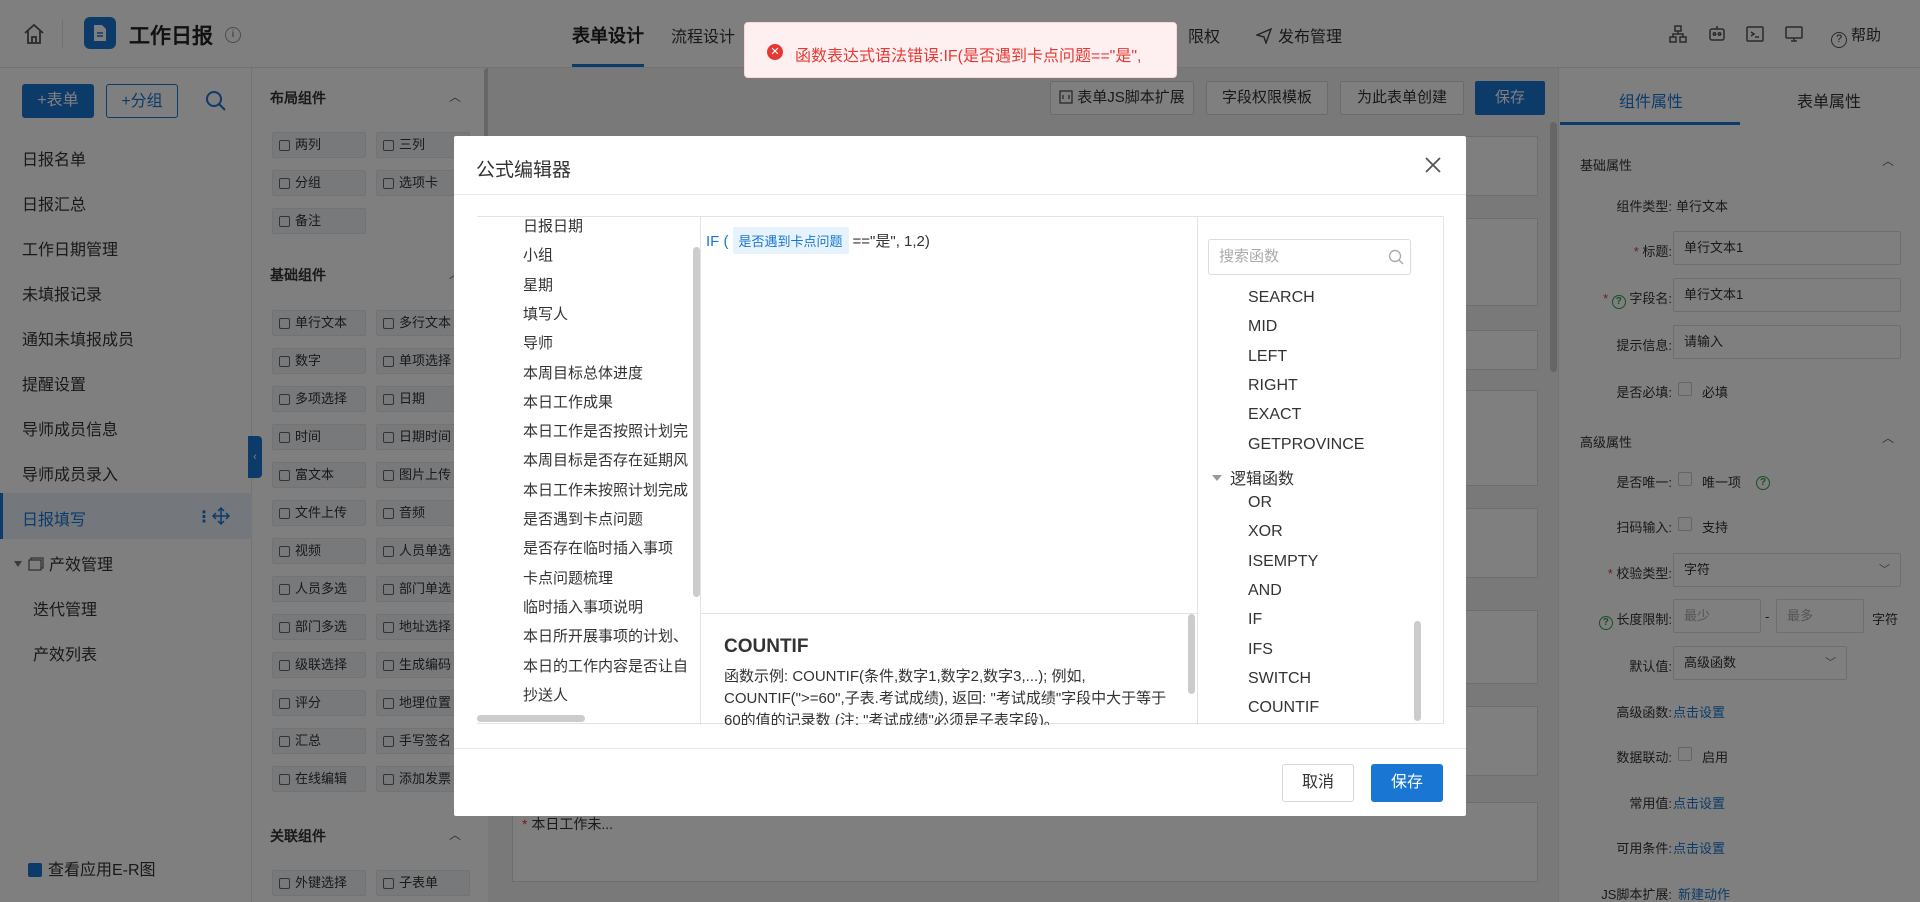 The width and height of the screenshot is (1920, 902). What do you see at coordinates (1309, 257) in the screenshot?
I see `function-search-input: 搜索函数` at bounding box center [1309, 257].